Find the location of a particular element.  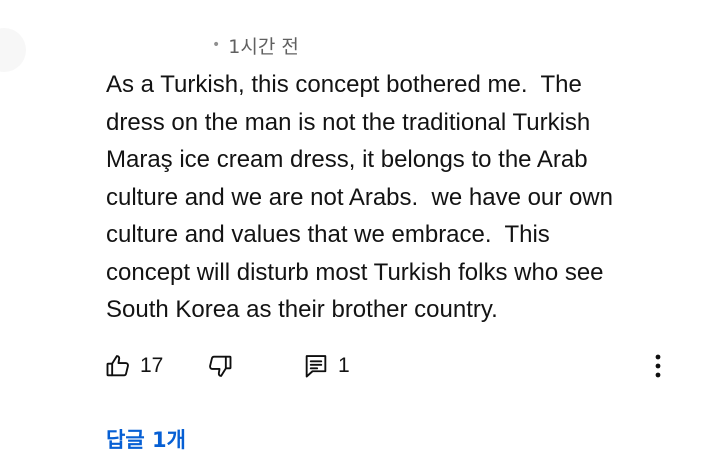

comment-line: South Korea as their brother country. is located at coordinates (302, 309).